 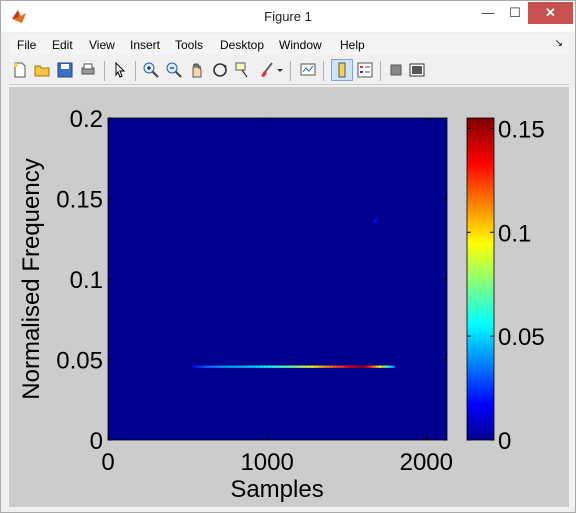 I want to click on menu-help: Help, so click(x=352, y=45).